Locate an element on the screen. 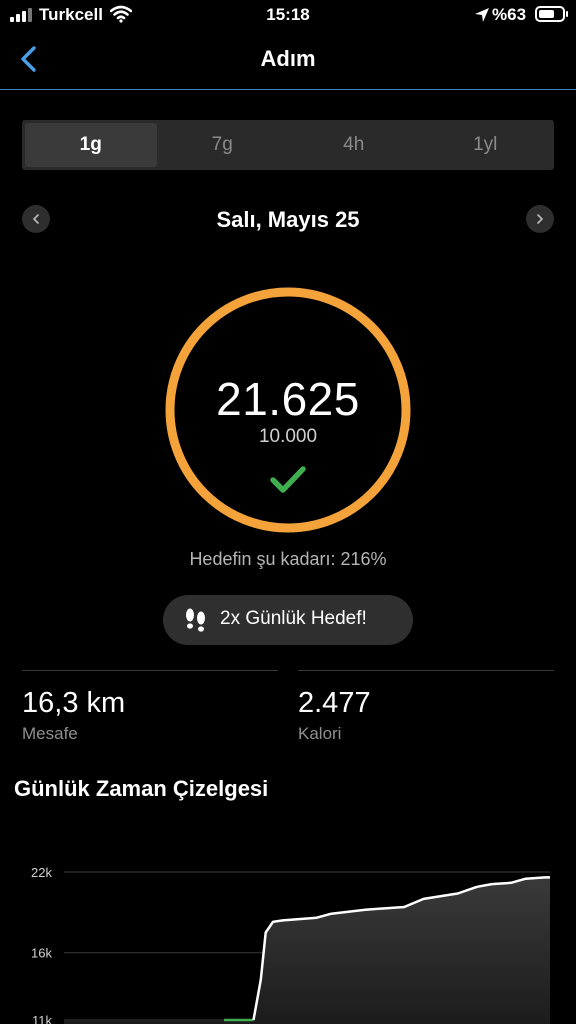 This screenshot has height=1024, width=576. y-tick-label: 22k is located at coordinates (41, 872).